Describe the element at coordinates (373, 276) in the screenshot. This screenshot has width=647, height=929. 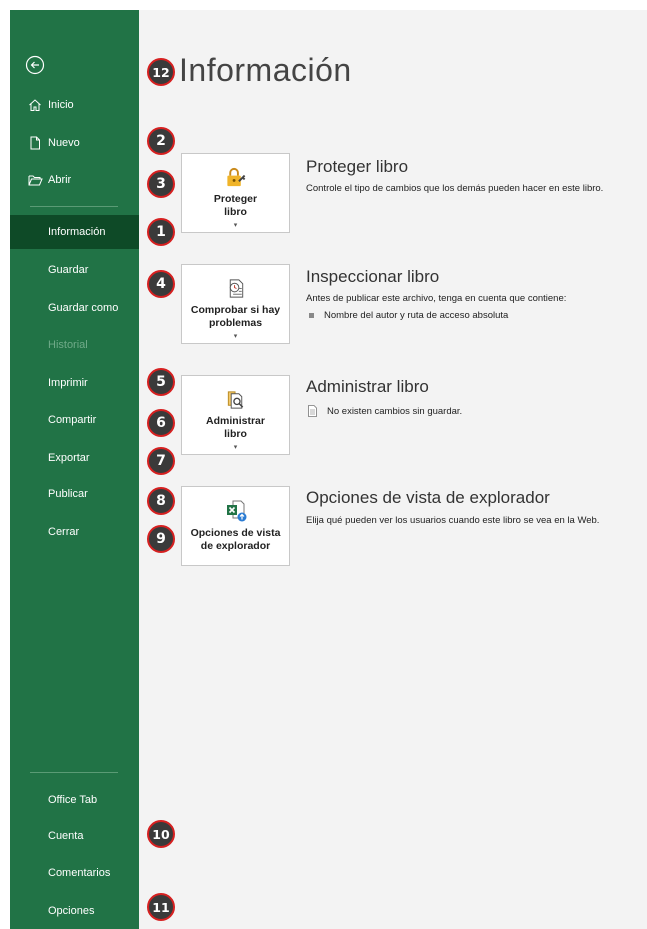
I see `section-title: Inspeccionar libro` at that location.